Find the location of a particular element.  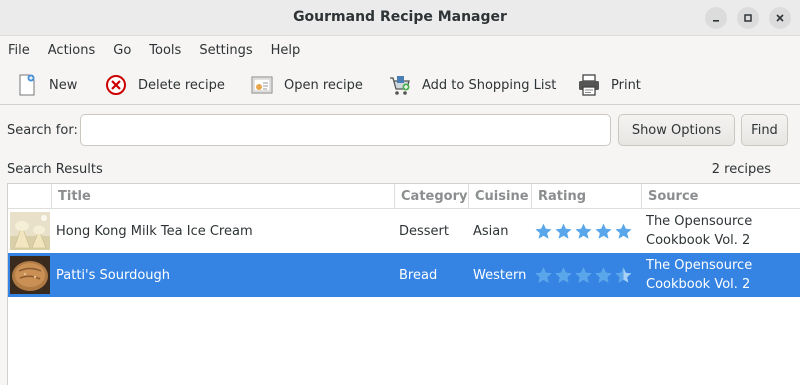

search-results-label: Search Results is located at coordinates (55, 169).